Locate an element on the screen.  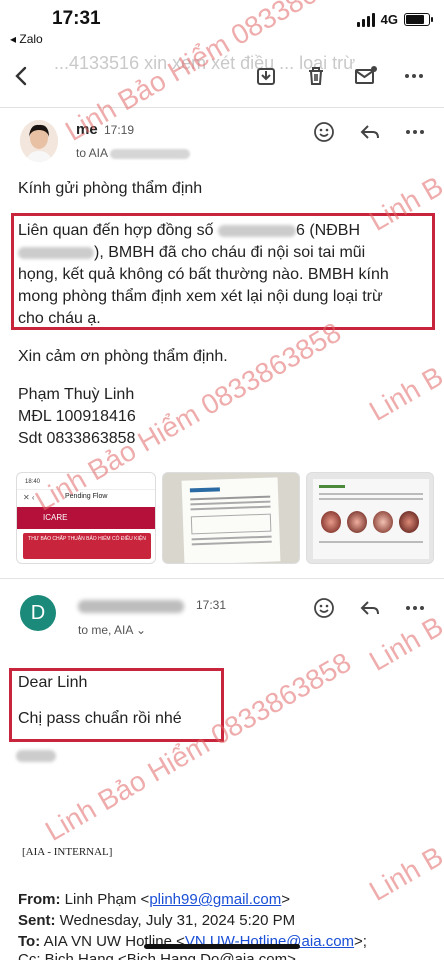
recipient-redaction is located at coordinates (150, 153).